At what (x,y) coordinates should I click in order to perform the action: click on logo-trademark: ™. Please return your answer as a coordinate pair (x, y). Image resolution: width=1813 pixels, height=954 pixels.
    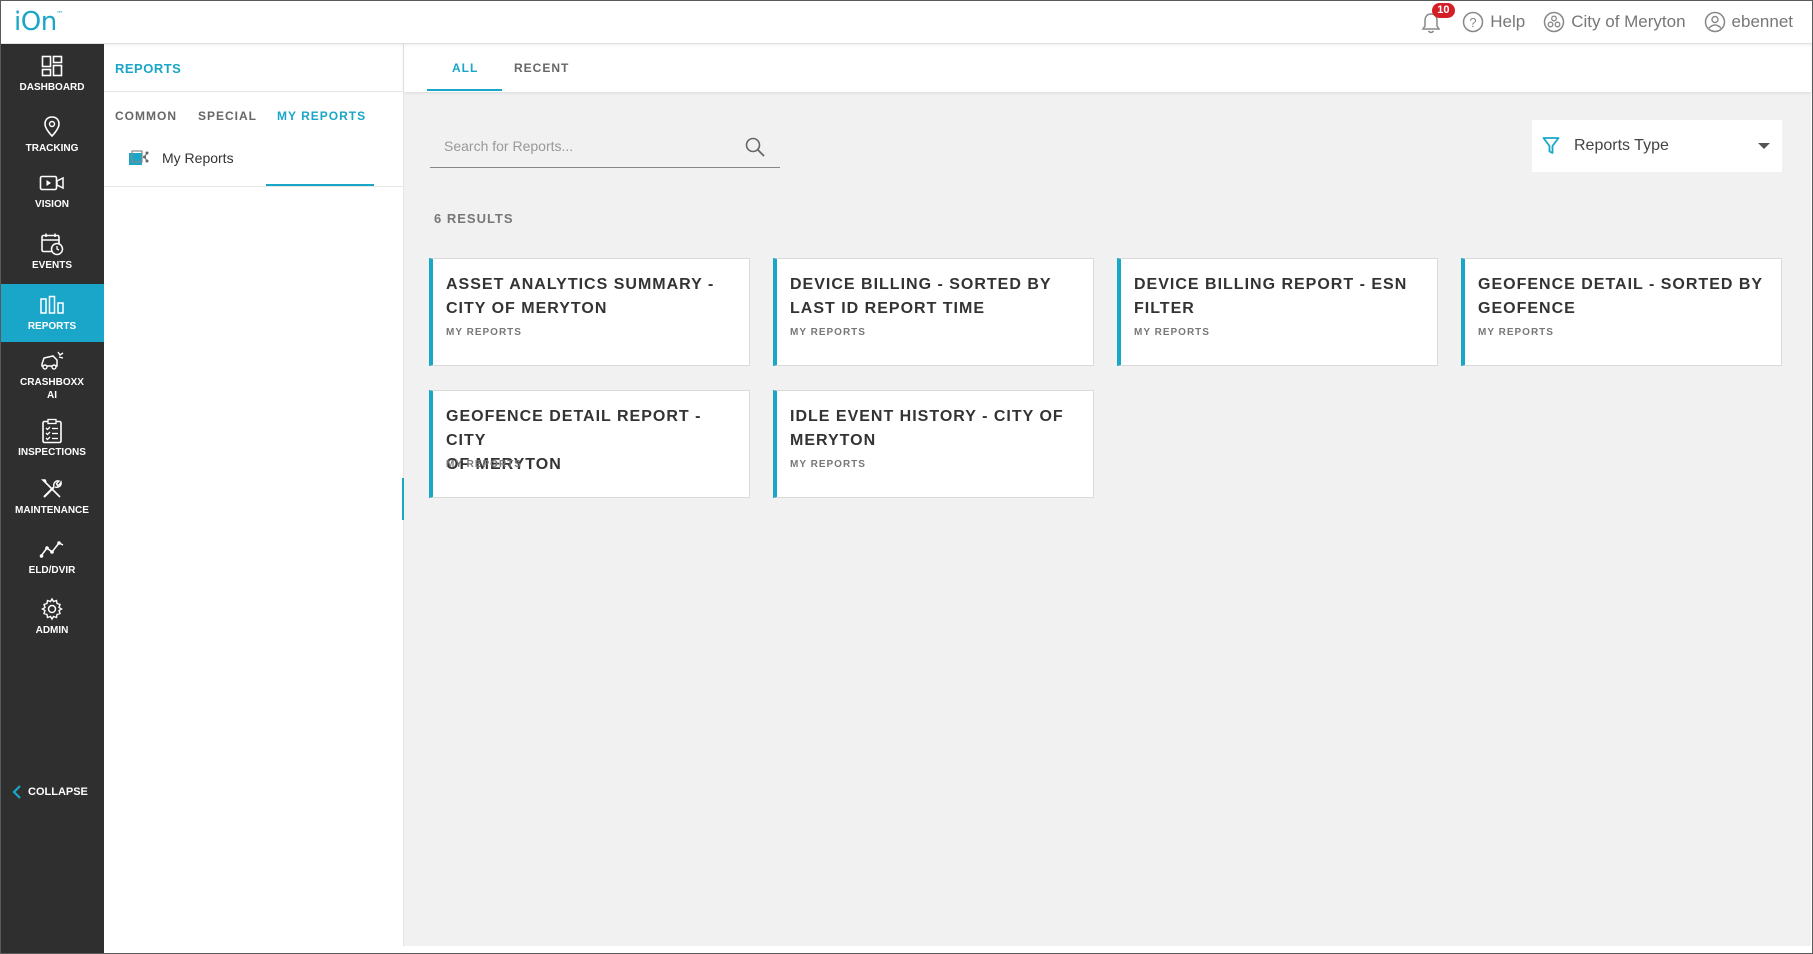
    Looking at the image, I should click on (59, 13).